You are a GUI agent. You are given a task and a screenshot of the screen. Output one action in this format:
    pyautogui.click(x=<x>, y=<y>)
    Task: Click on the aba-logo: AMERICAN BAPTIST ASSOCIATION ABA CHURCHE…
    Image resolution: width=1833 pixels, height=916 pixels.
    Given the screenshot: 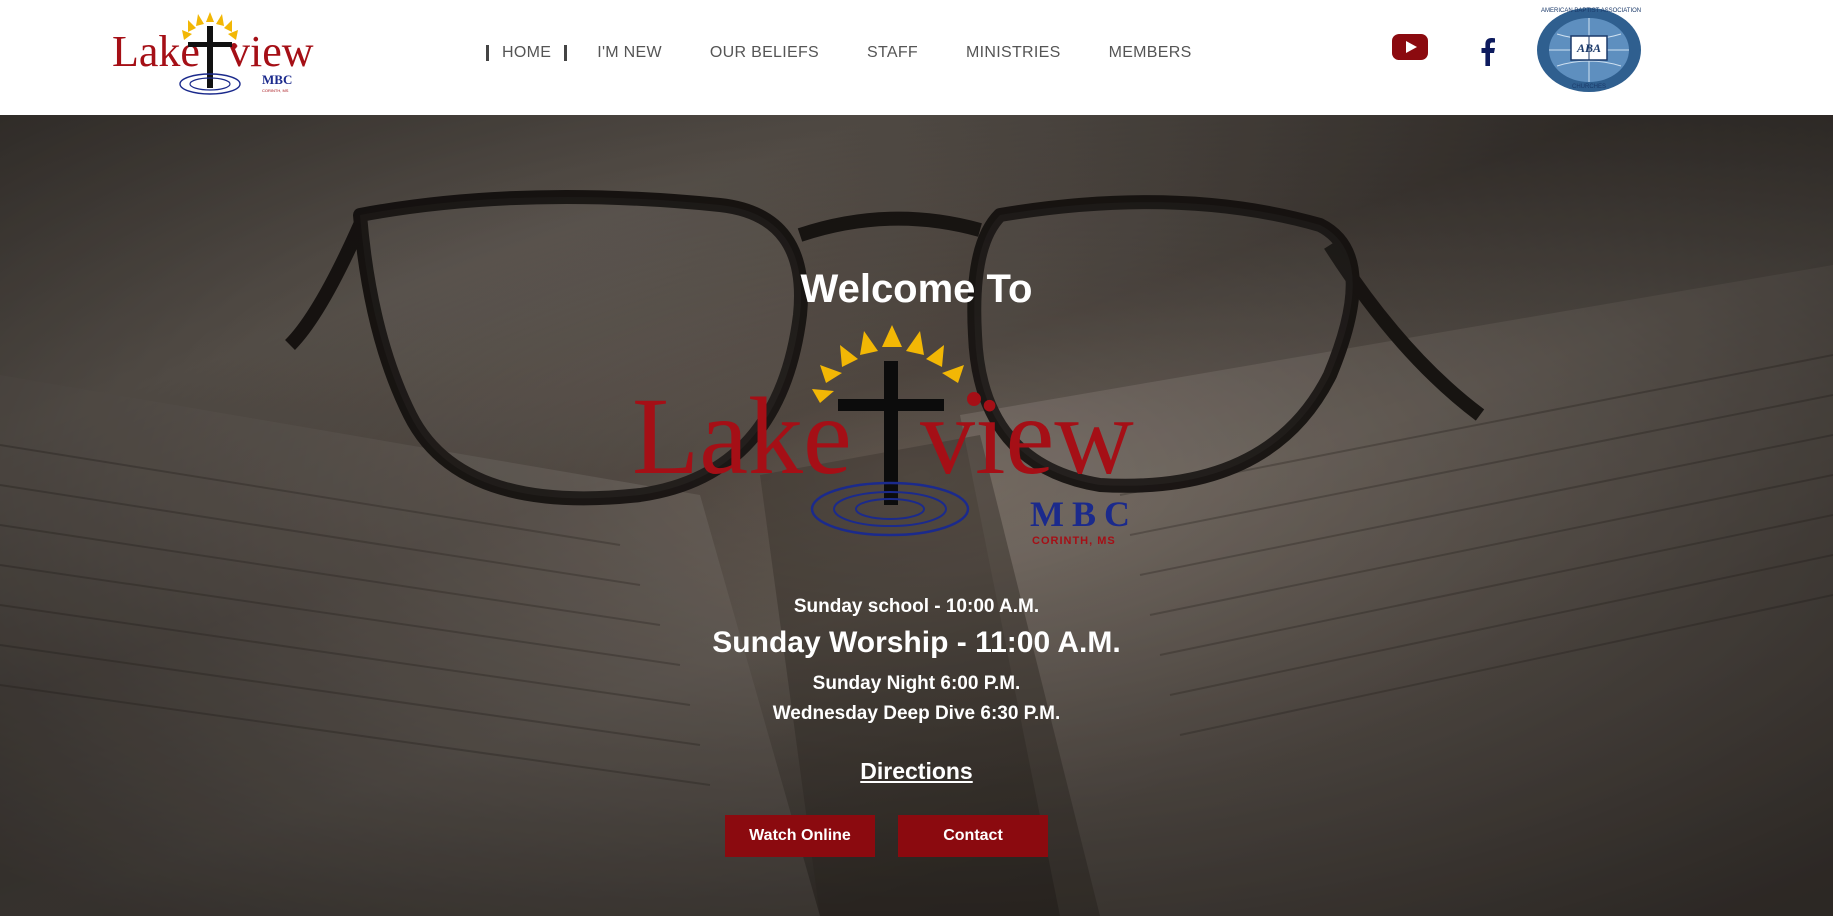 What is the action you would take?
    pyautogui.click(x=1589, y=50)
    